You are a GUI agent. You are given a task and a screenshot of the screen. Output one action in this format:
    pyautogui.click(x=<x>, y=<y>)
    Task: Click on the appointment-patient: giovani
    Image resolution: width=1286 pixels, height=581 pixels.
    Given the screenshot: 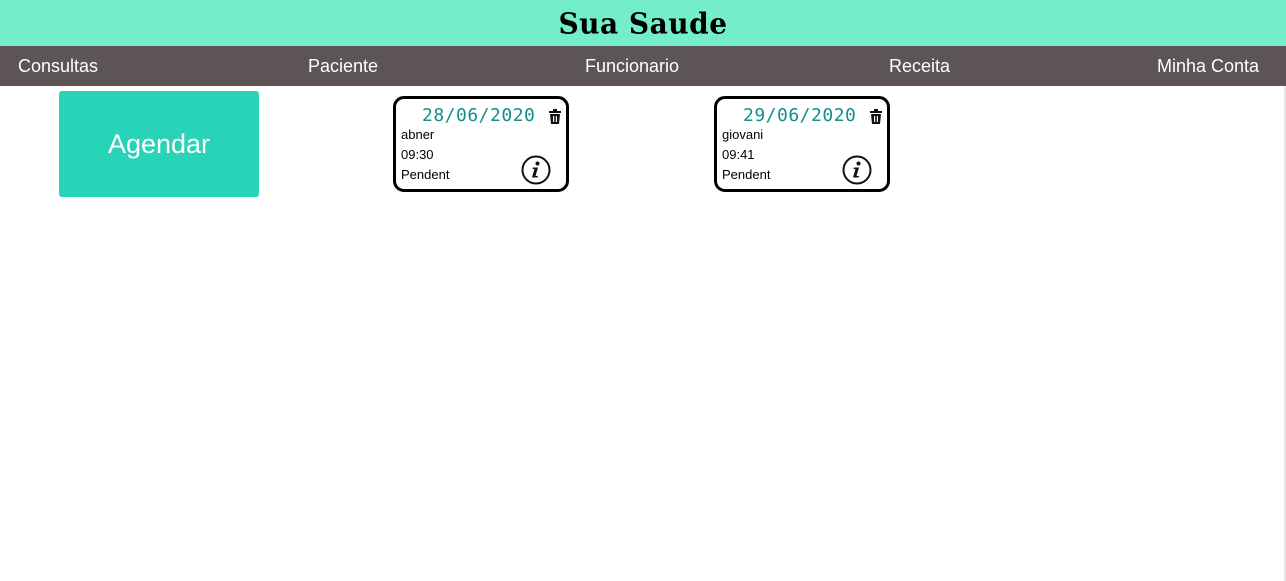 What is the action you would take?
    pyautogui.click(x=743, y=134)
    